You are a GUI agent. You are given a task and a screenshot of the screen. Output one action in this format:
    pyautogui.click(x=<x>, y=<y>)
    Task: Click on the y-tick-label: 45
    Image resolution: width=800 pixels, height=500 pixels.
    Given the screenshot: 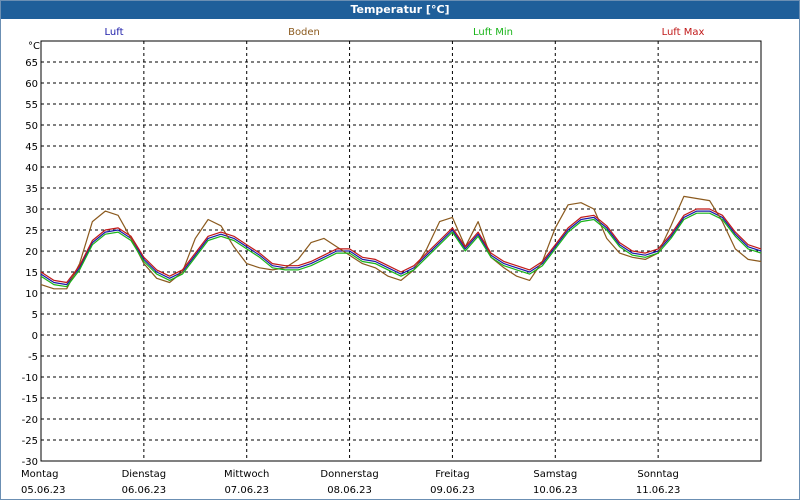 What is the action you would take?
    pyautogui.click(x=31, y=147)
    